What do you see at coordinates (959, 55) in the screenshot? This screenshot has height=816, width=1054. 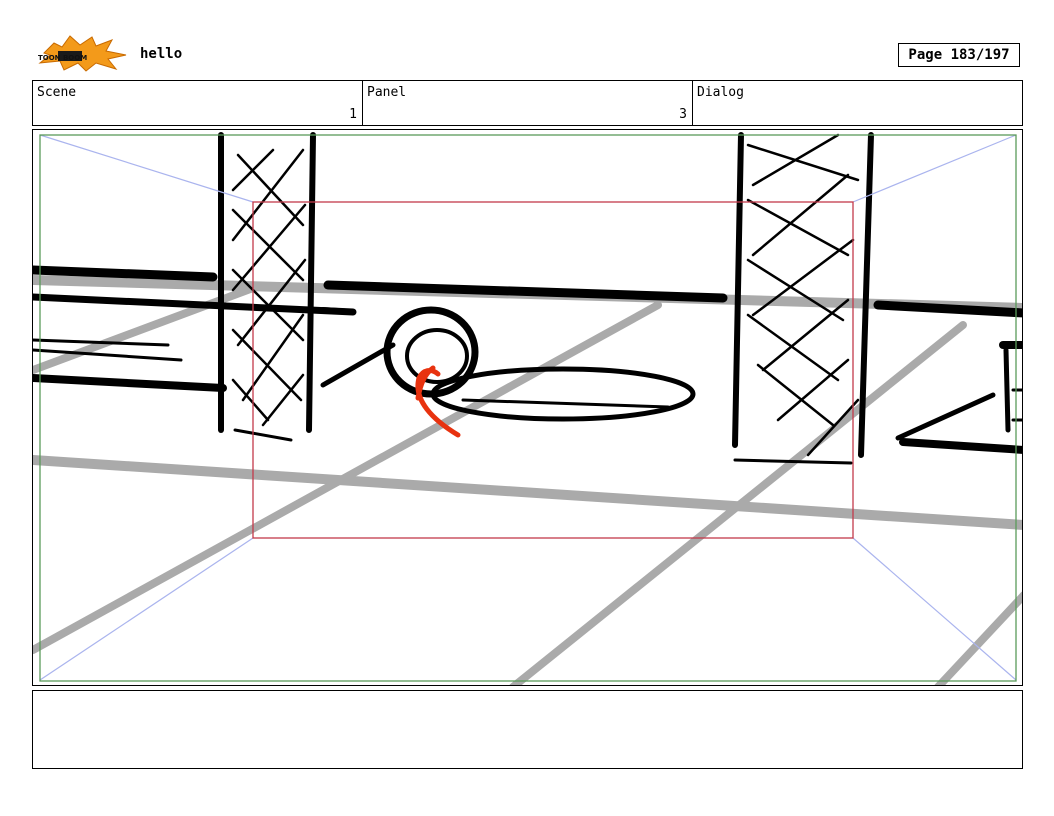 I see `page-indicator: Page 183/197` at bounding box center [959, 55].